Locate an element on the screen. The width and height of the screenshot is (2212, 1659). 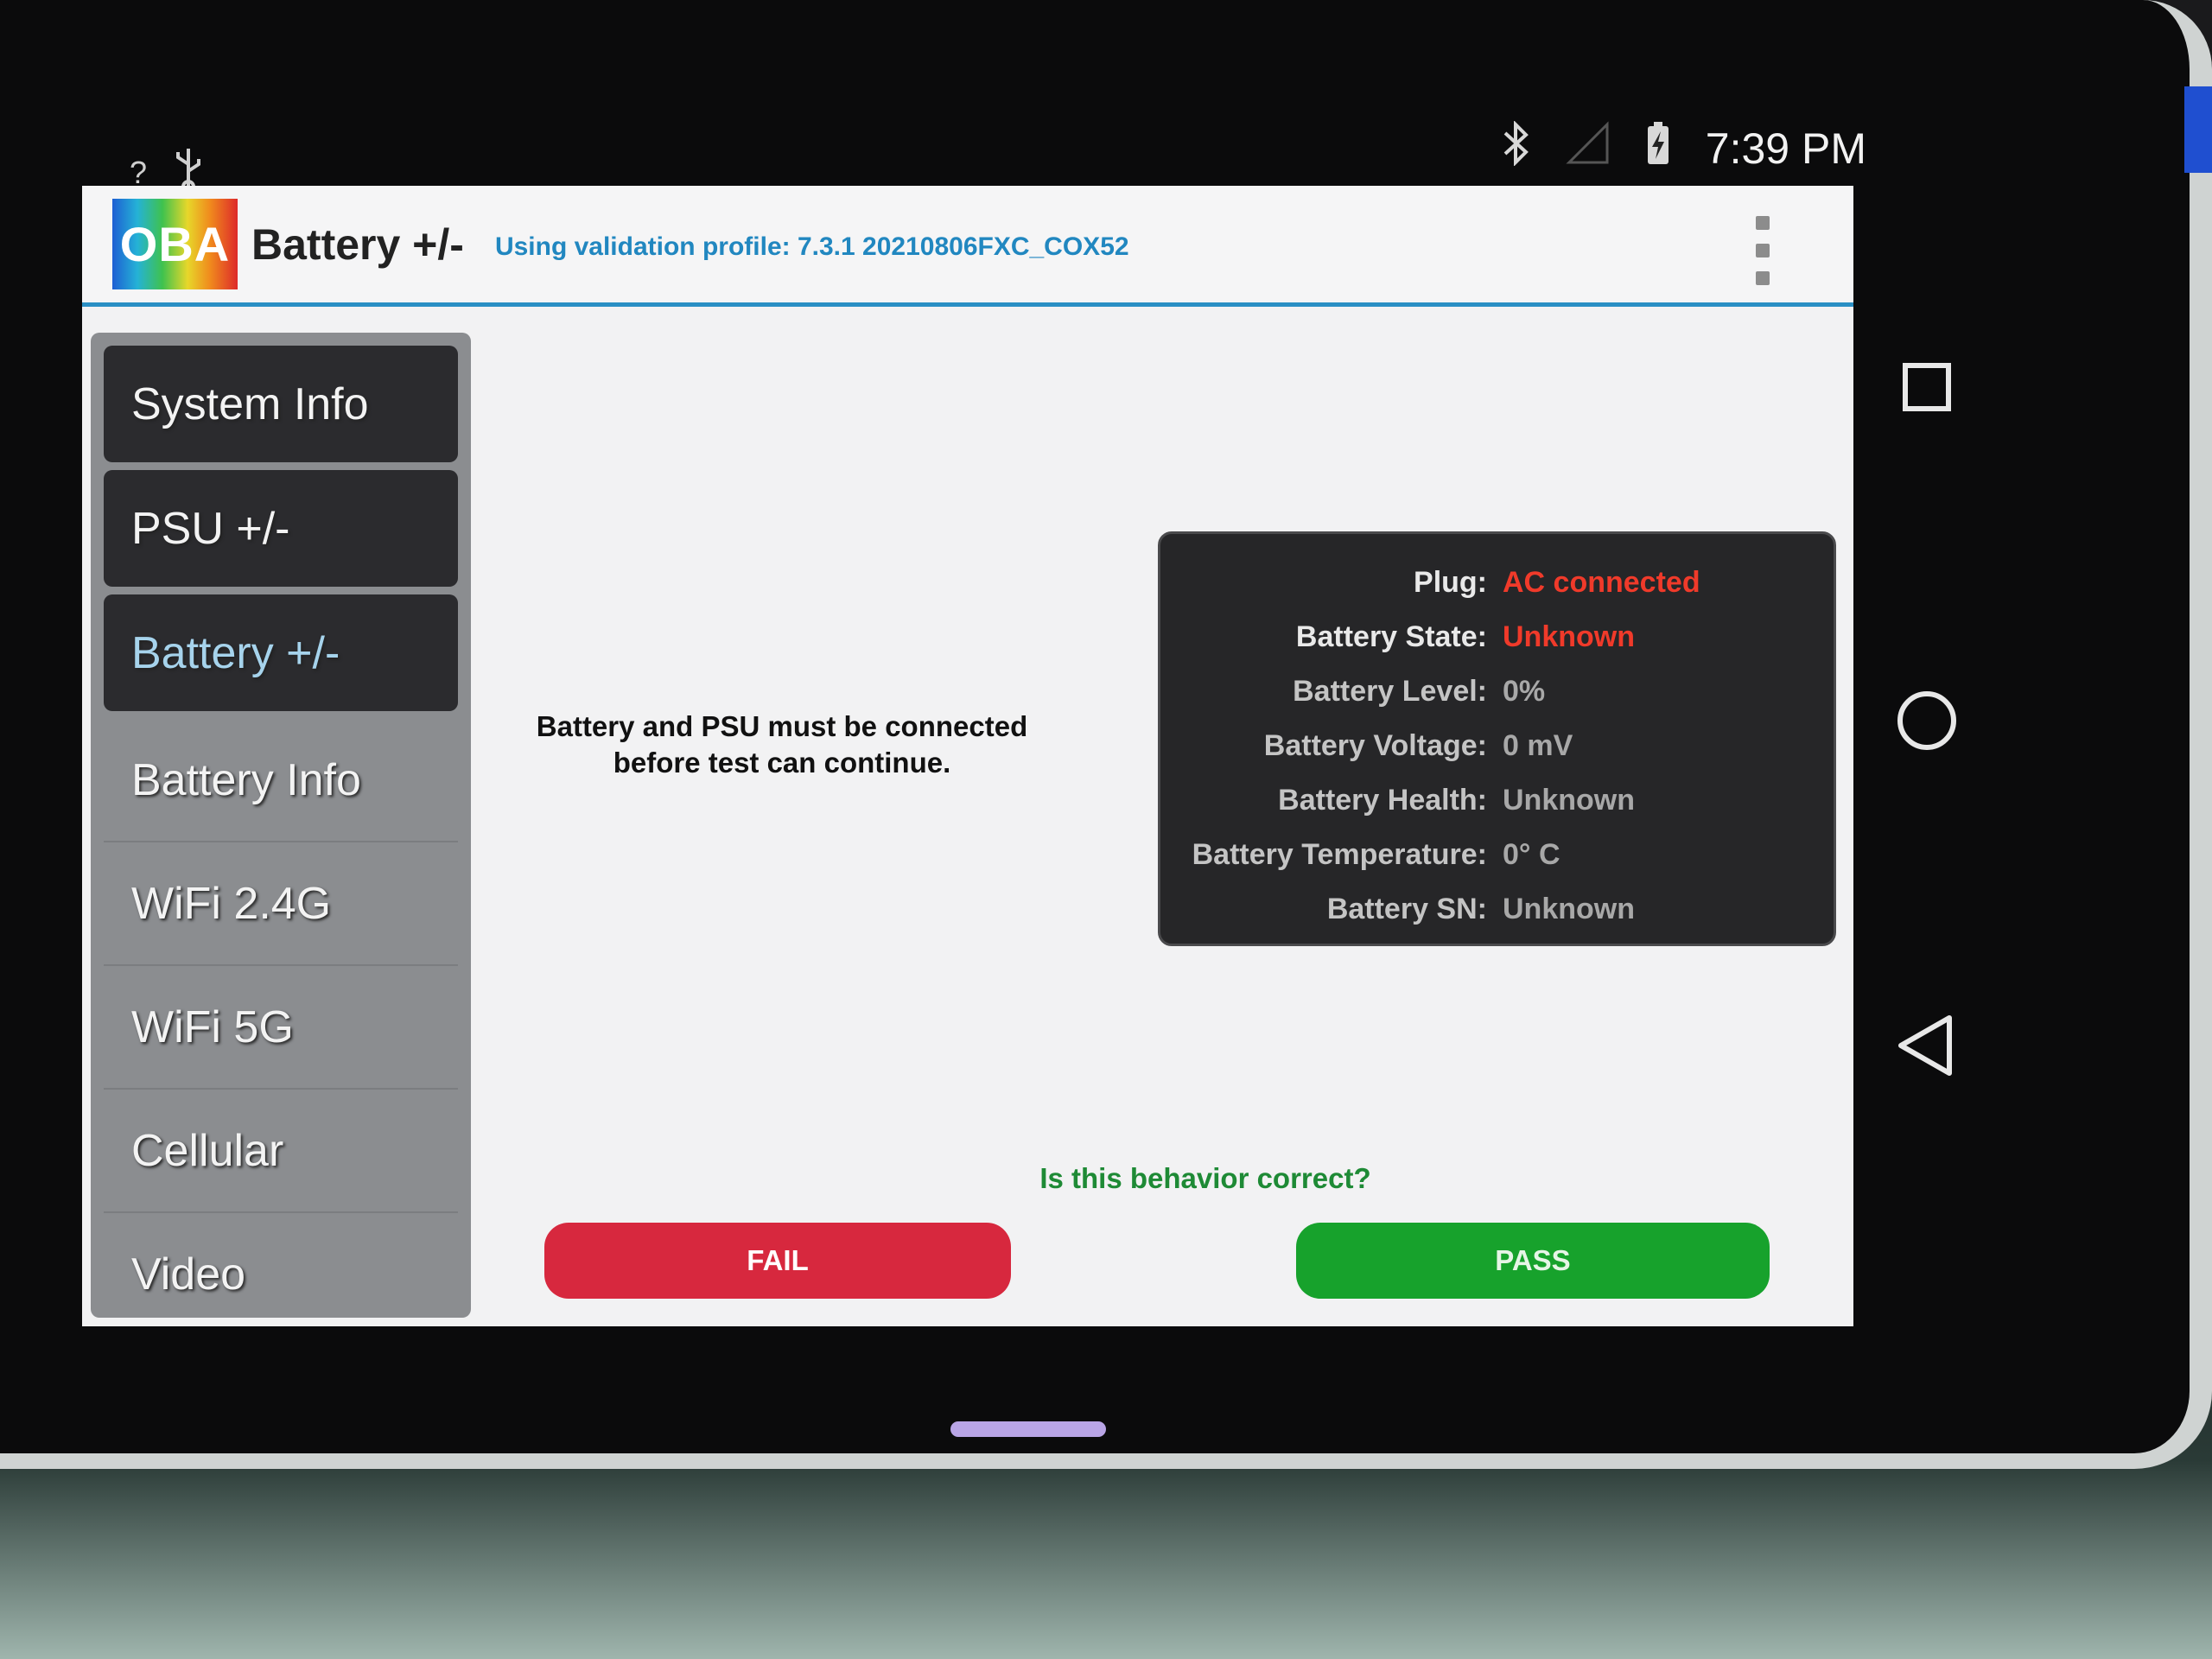
behavior-question: Is this behavior correct? is located at coordinates (1205, 1178).